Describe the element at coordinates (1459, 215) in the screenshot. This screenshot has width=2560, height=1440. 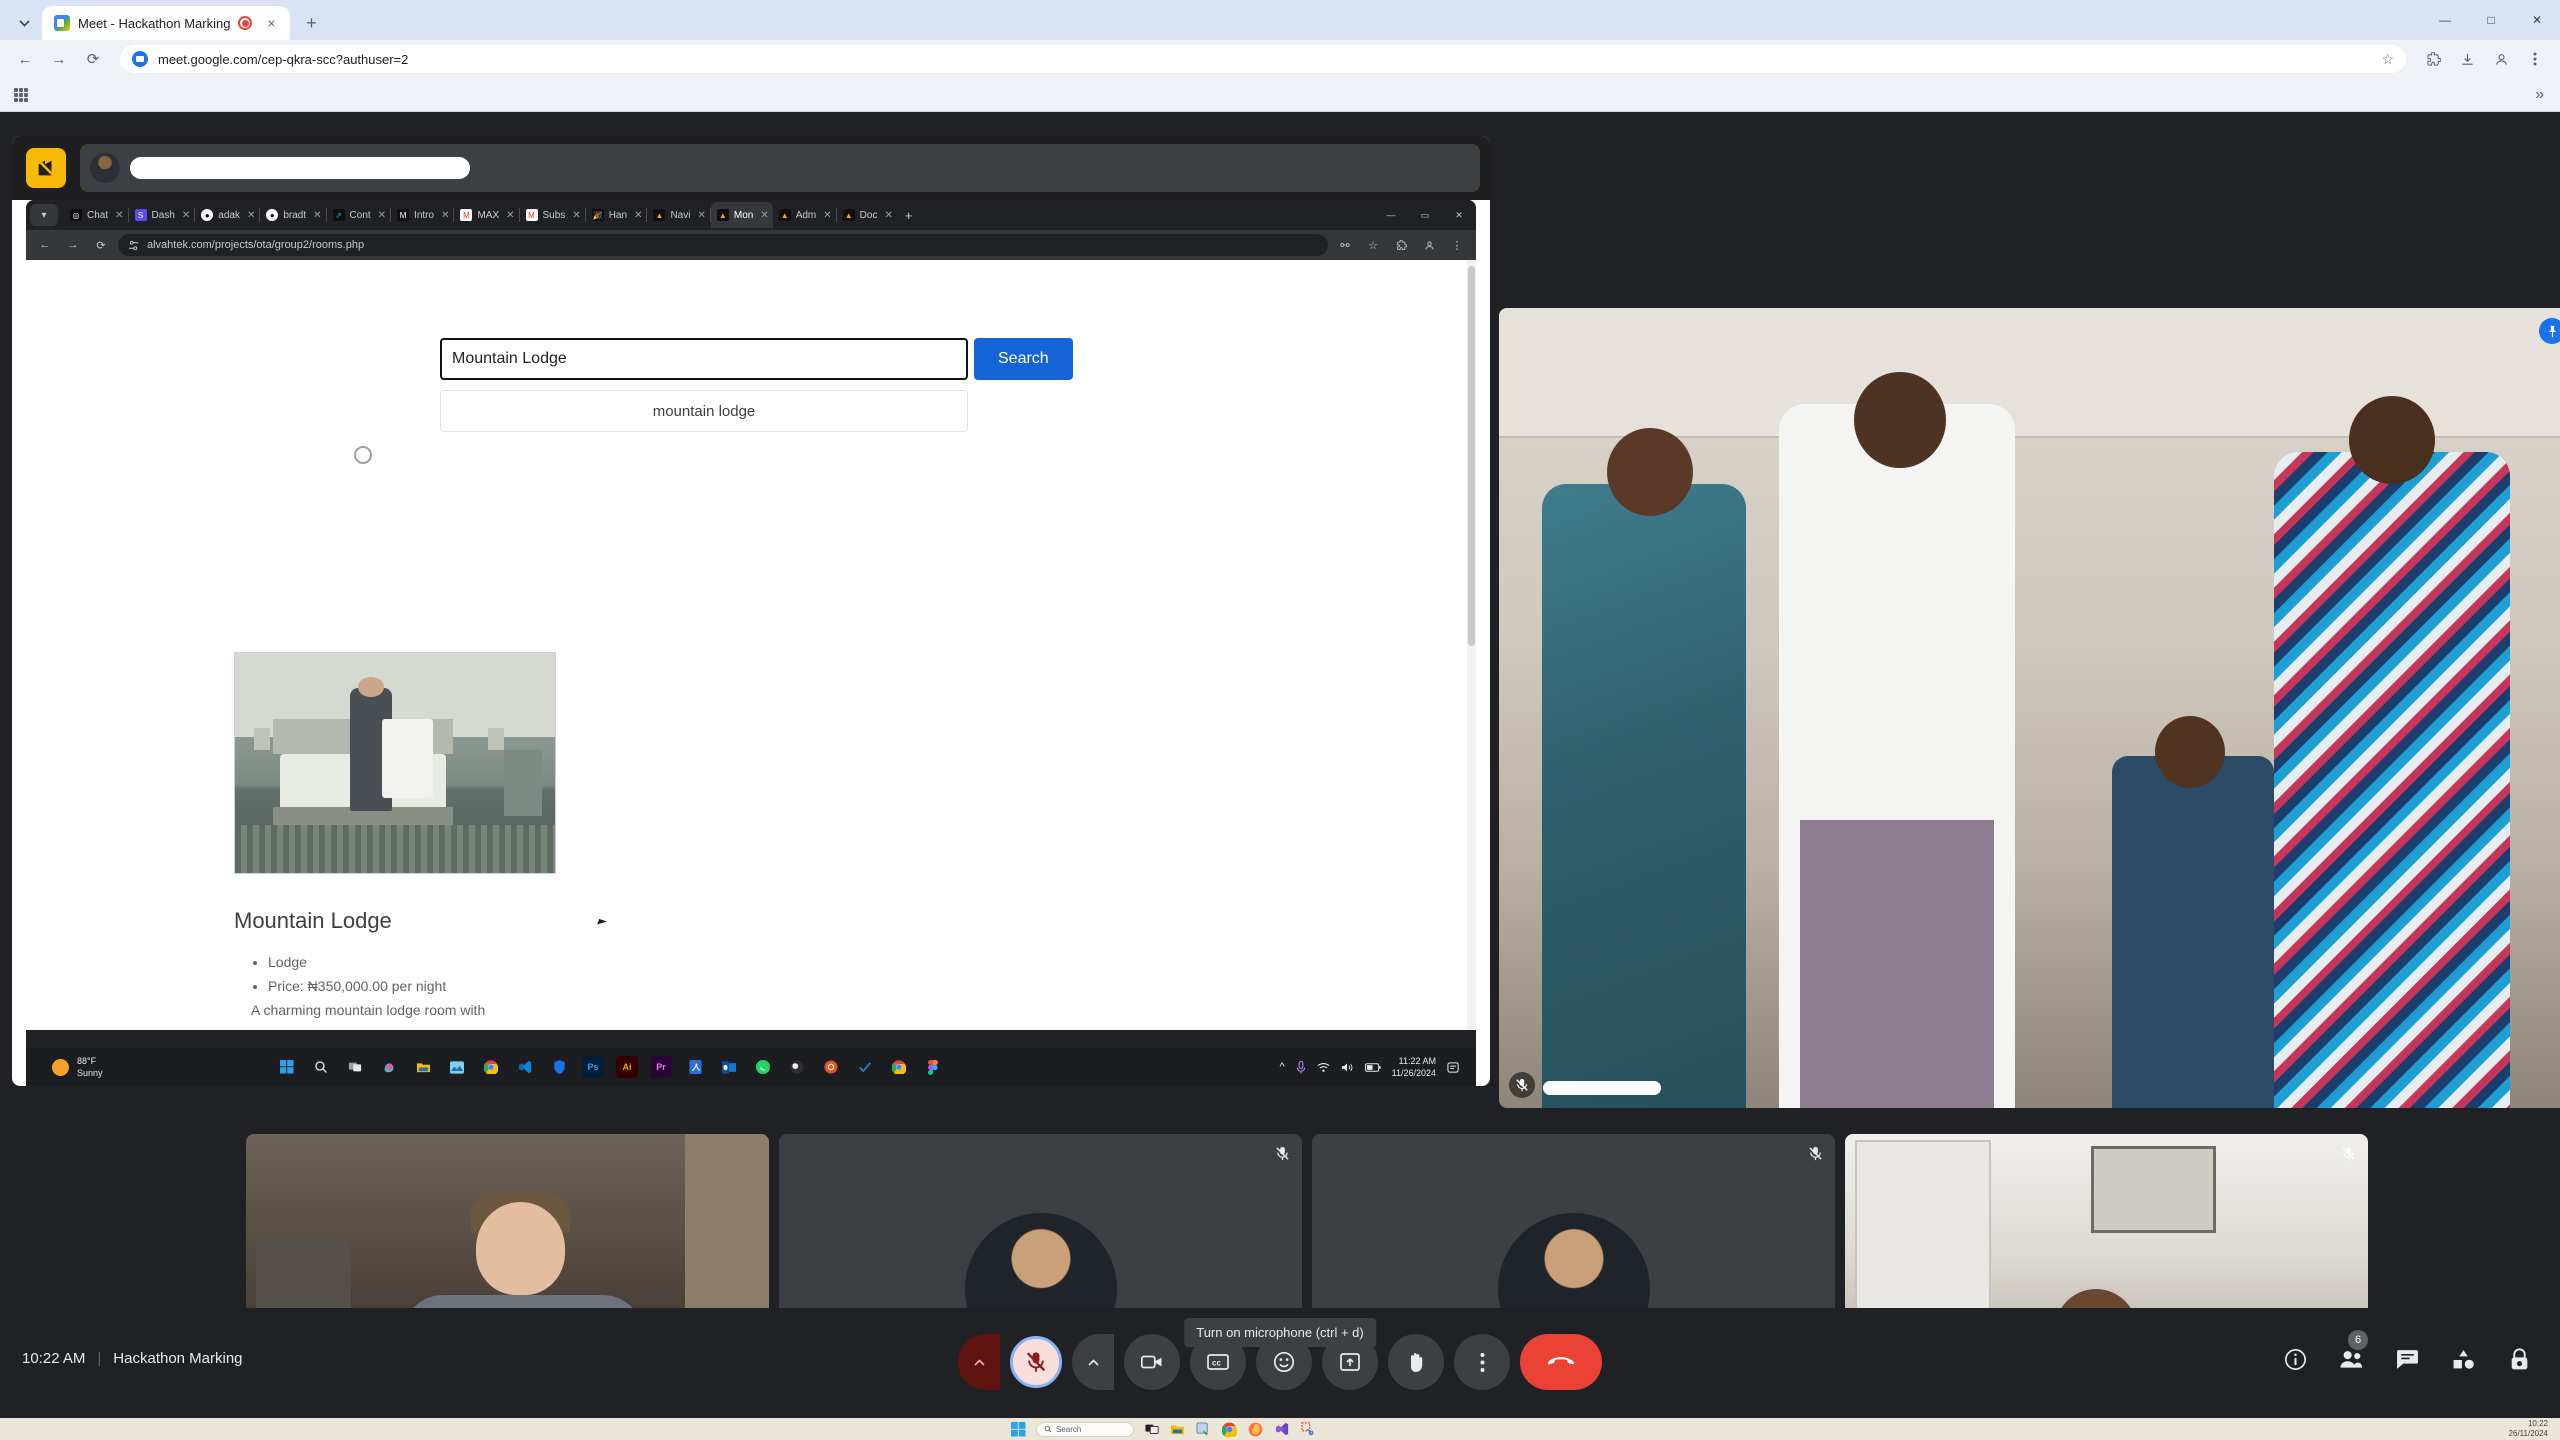
I see `inner-close-button: ✕` at that location.